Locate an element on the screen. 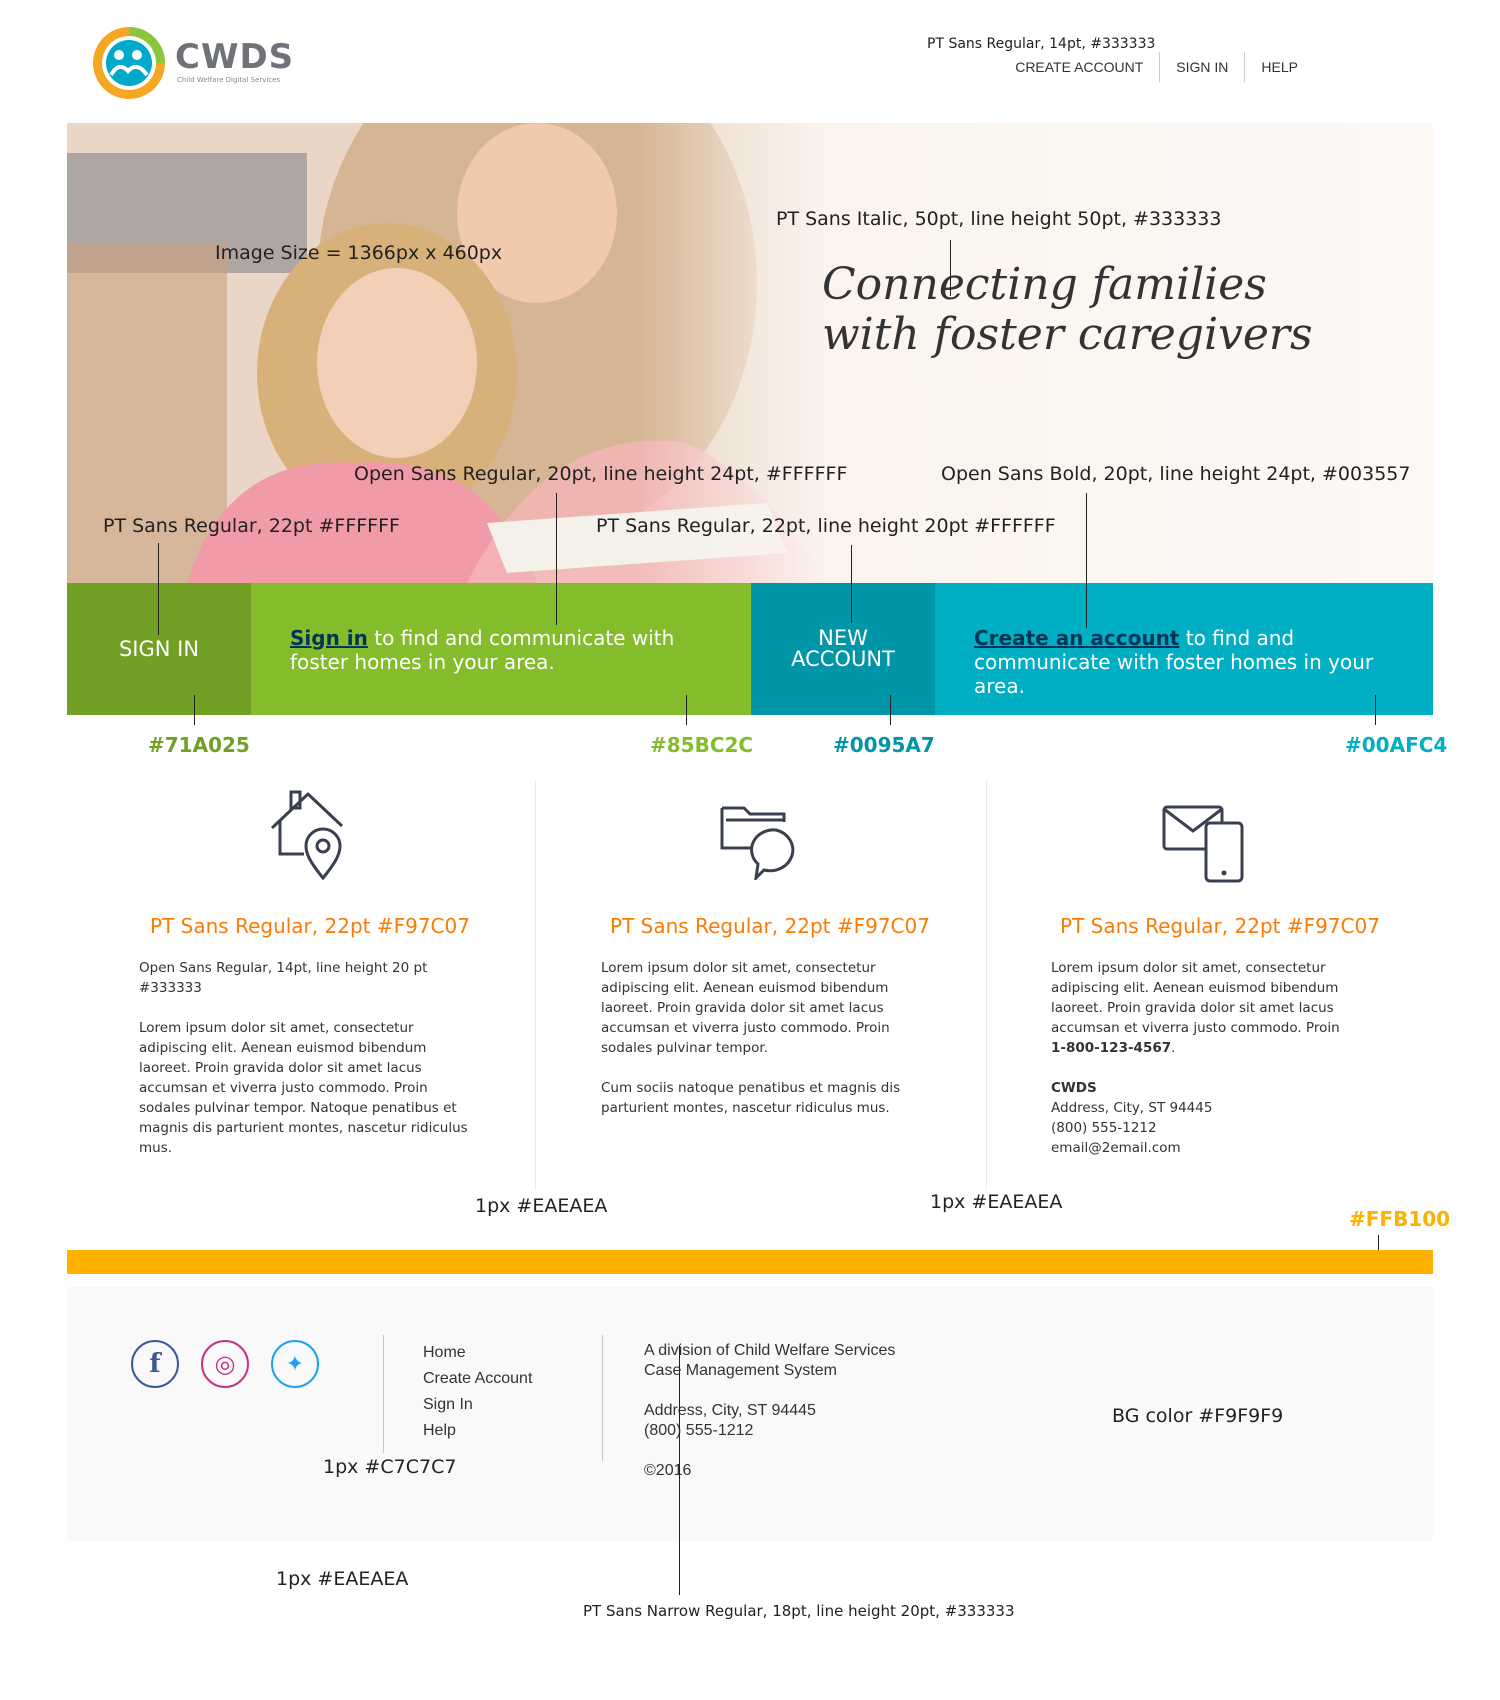 The height and width of the screenshot is (1700, 1500). footer-link-home: Home is located at coordinates (477, 1353).